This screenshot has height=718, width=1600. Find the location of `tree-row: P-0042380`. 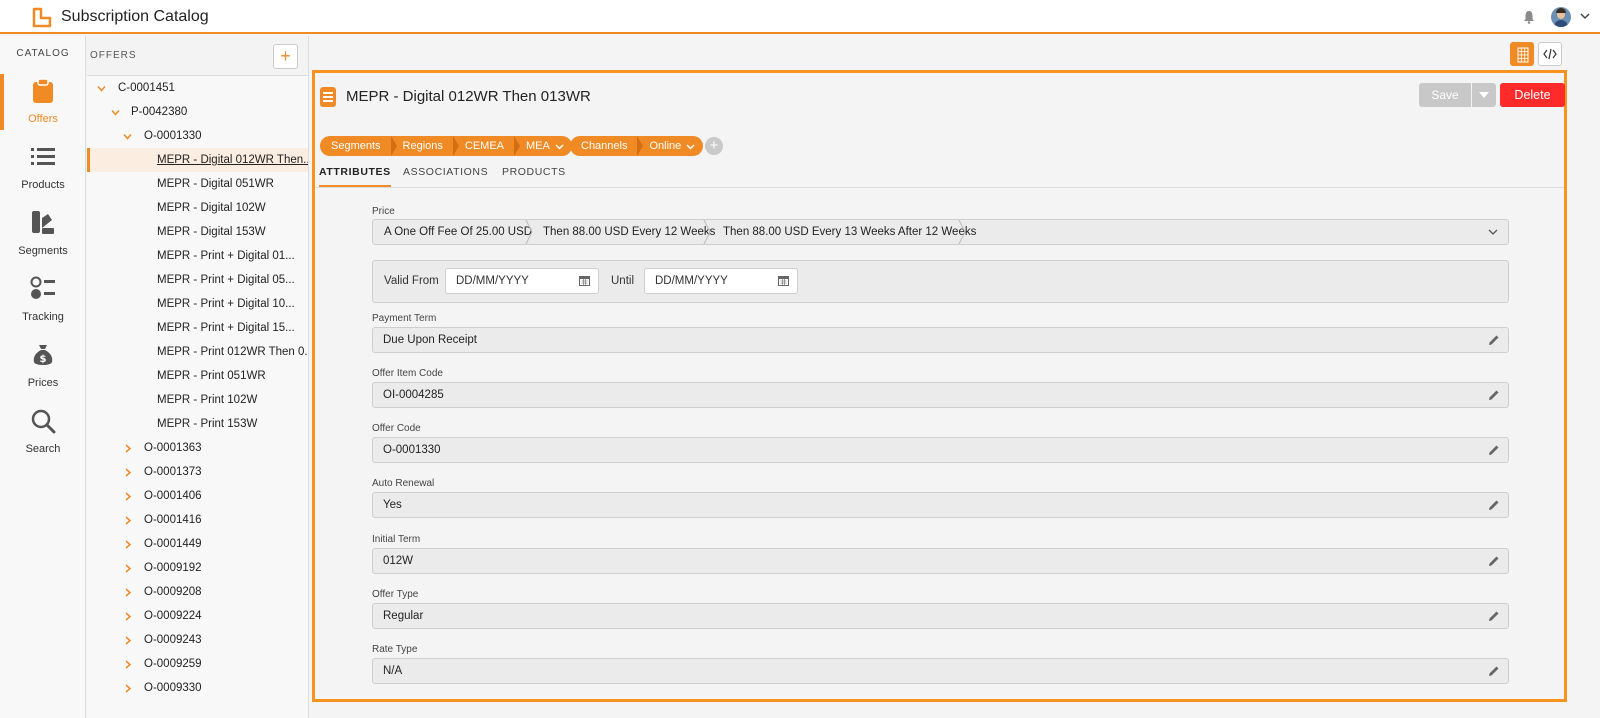

tree-row: P-0042380 is located at coordinates (197, 112).